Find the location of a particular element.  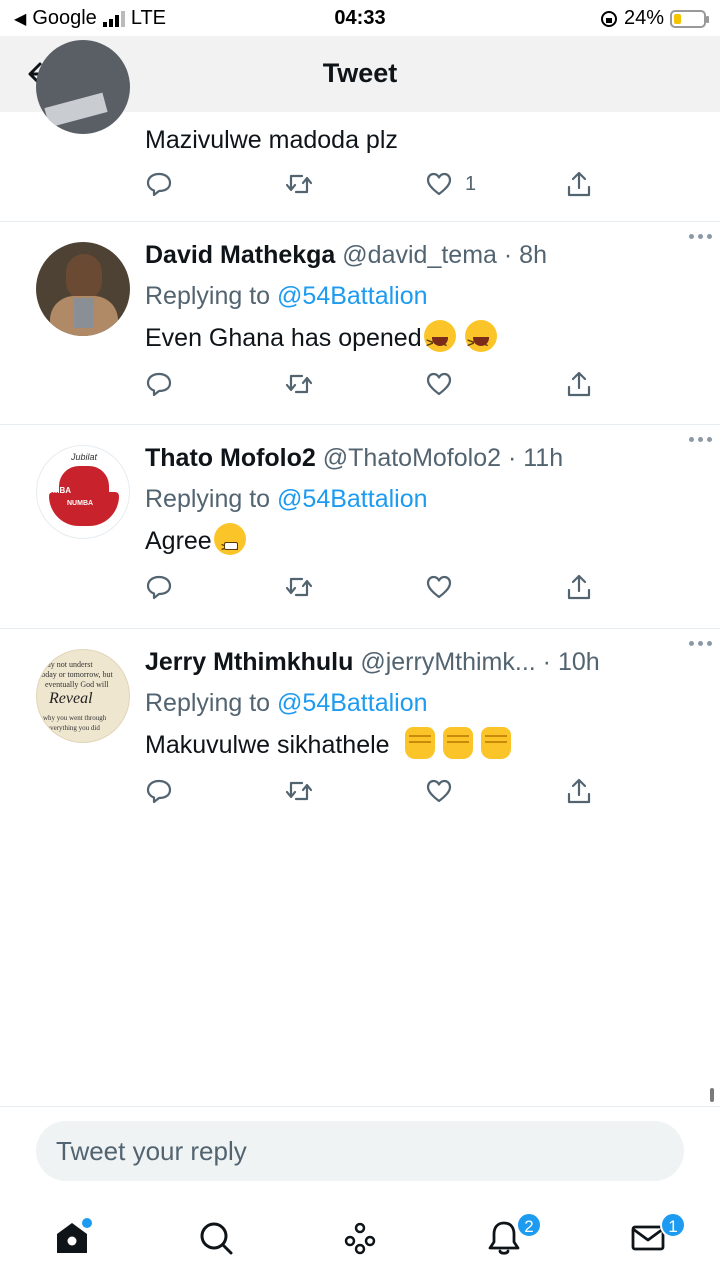

notification-badge: 2 is located at coordinates (529, 1225).